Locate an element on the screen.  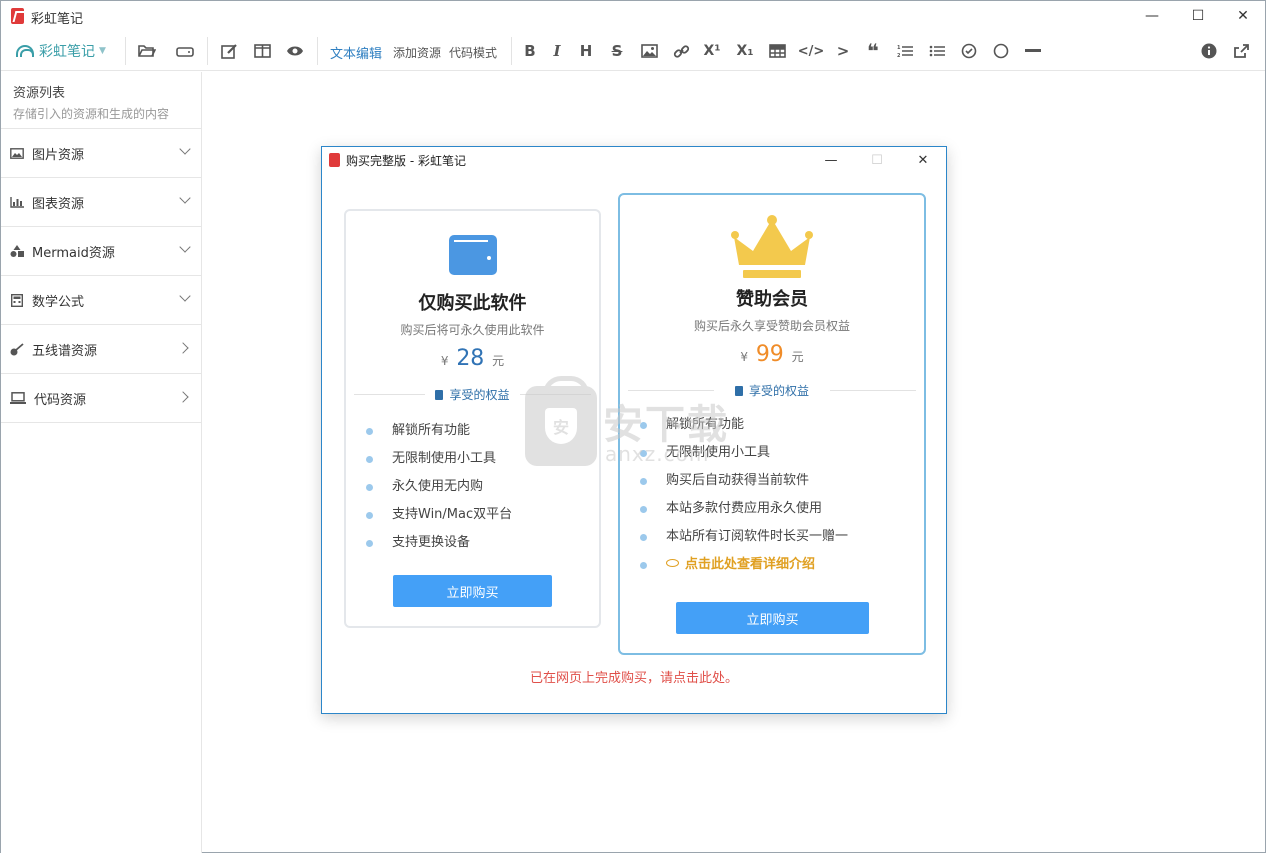
dialog-title: 购买完整版 - 彩虹笔记 is located at coordinates (406, 161).